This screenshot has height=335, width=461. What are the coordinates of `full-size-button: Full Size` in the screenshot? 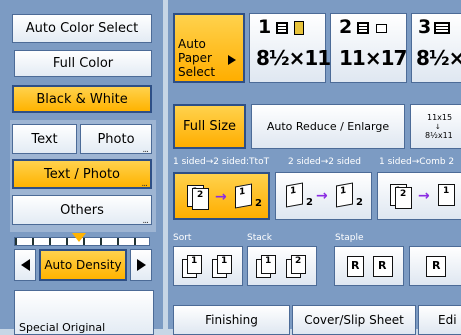 It's located at (209, 126).